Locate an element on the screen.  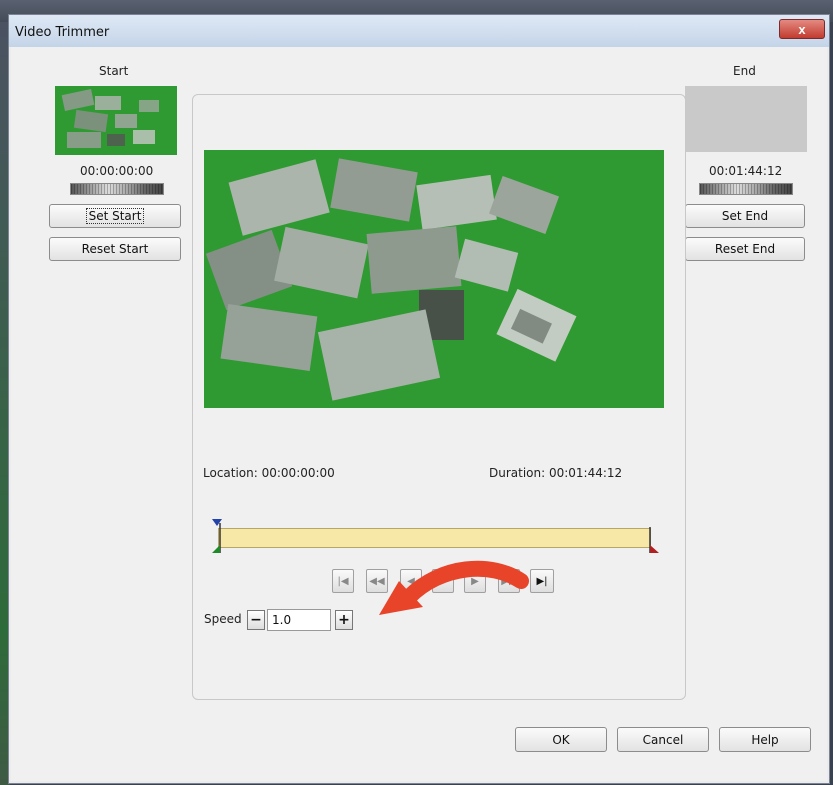
set-start-button: Set Start is located at coordinates (115, 216).